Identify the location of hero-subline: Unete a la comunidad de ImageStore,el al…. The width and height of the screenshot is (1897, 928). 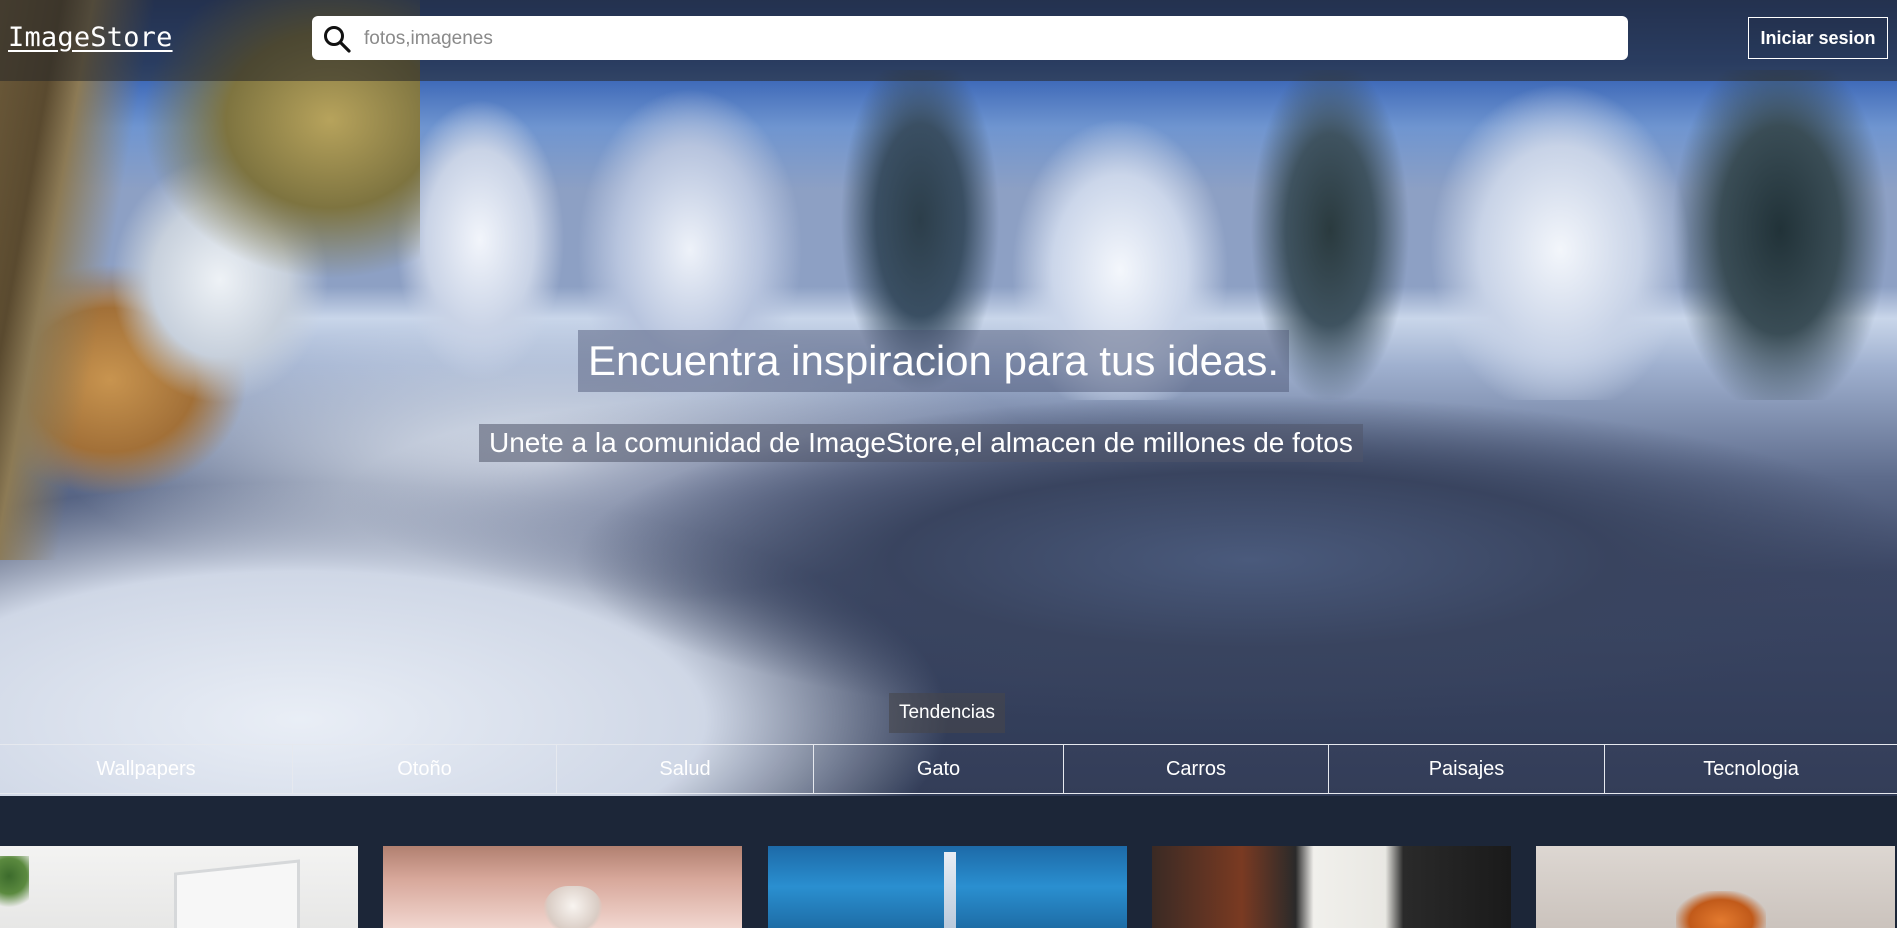
(921, 443).